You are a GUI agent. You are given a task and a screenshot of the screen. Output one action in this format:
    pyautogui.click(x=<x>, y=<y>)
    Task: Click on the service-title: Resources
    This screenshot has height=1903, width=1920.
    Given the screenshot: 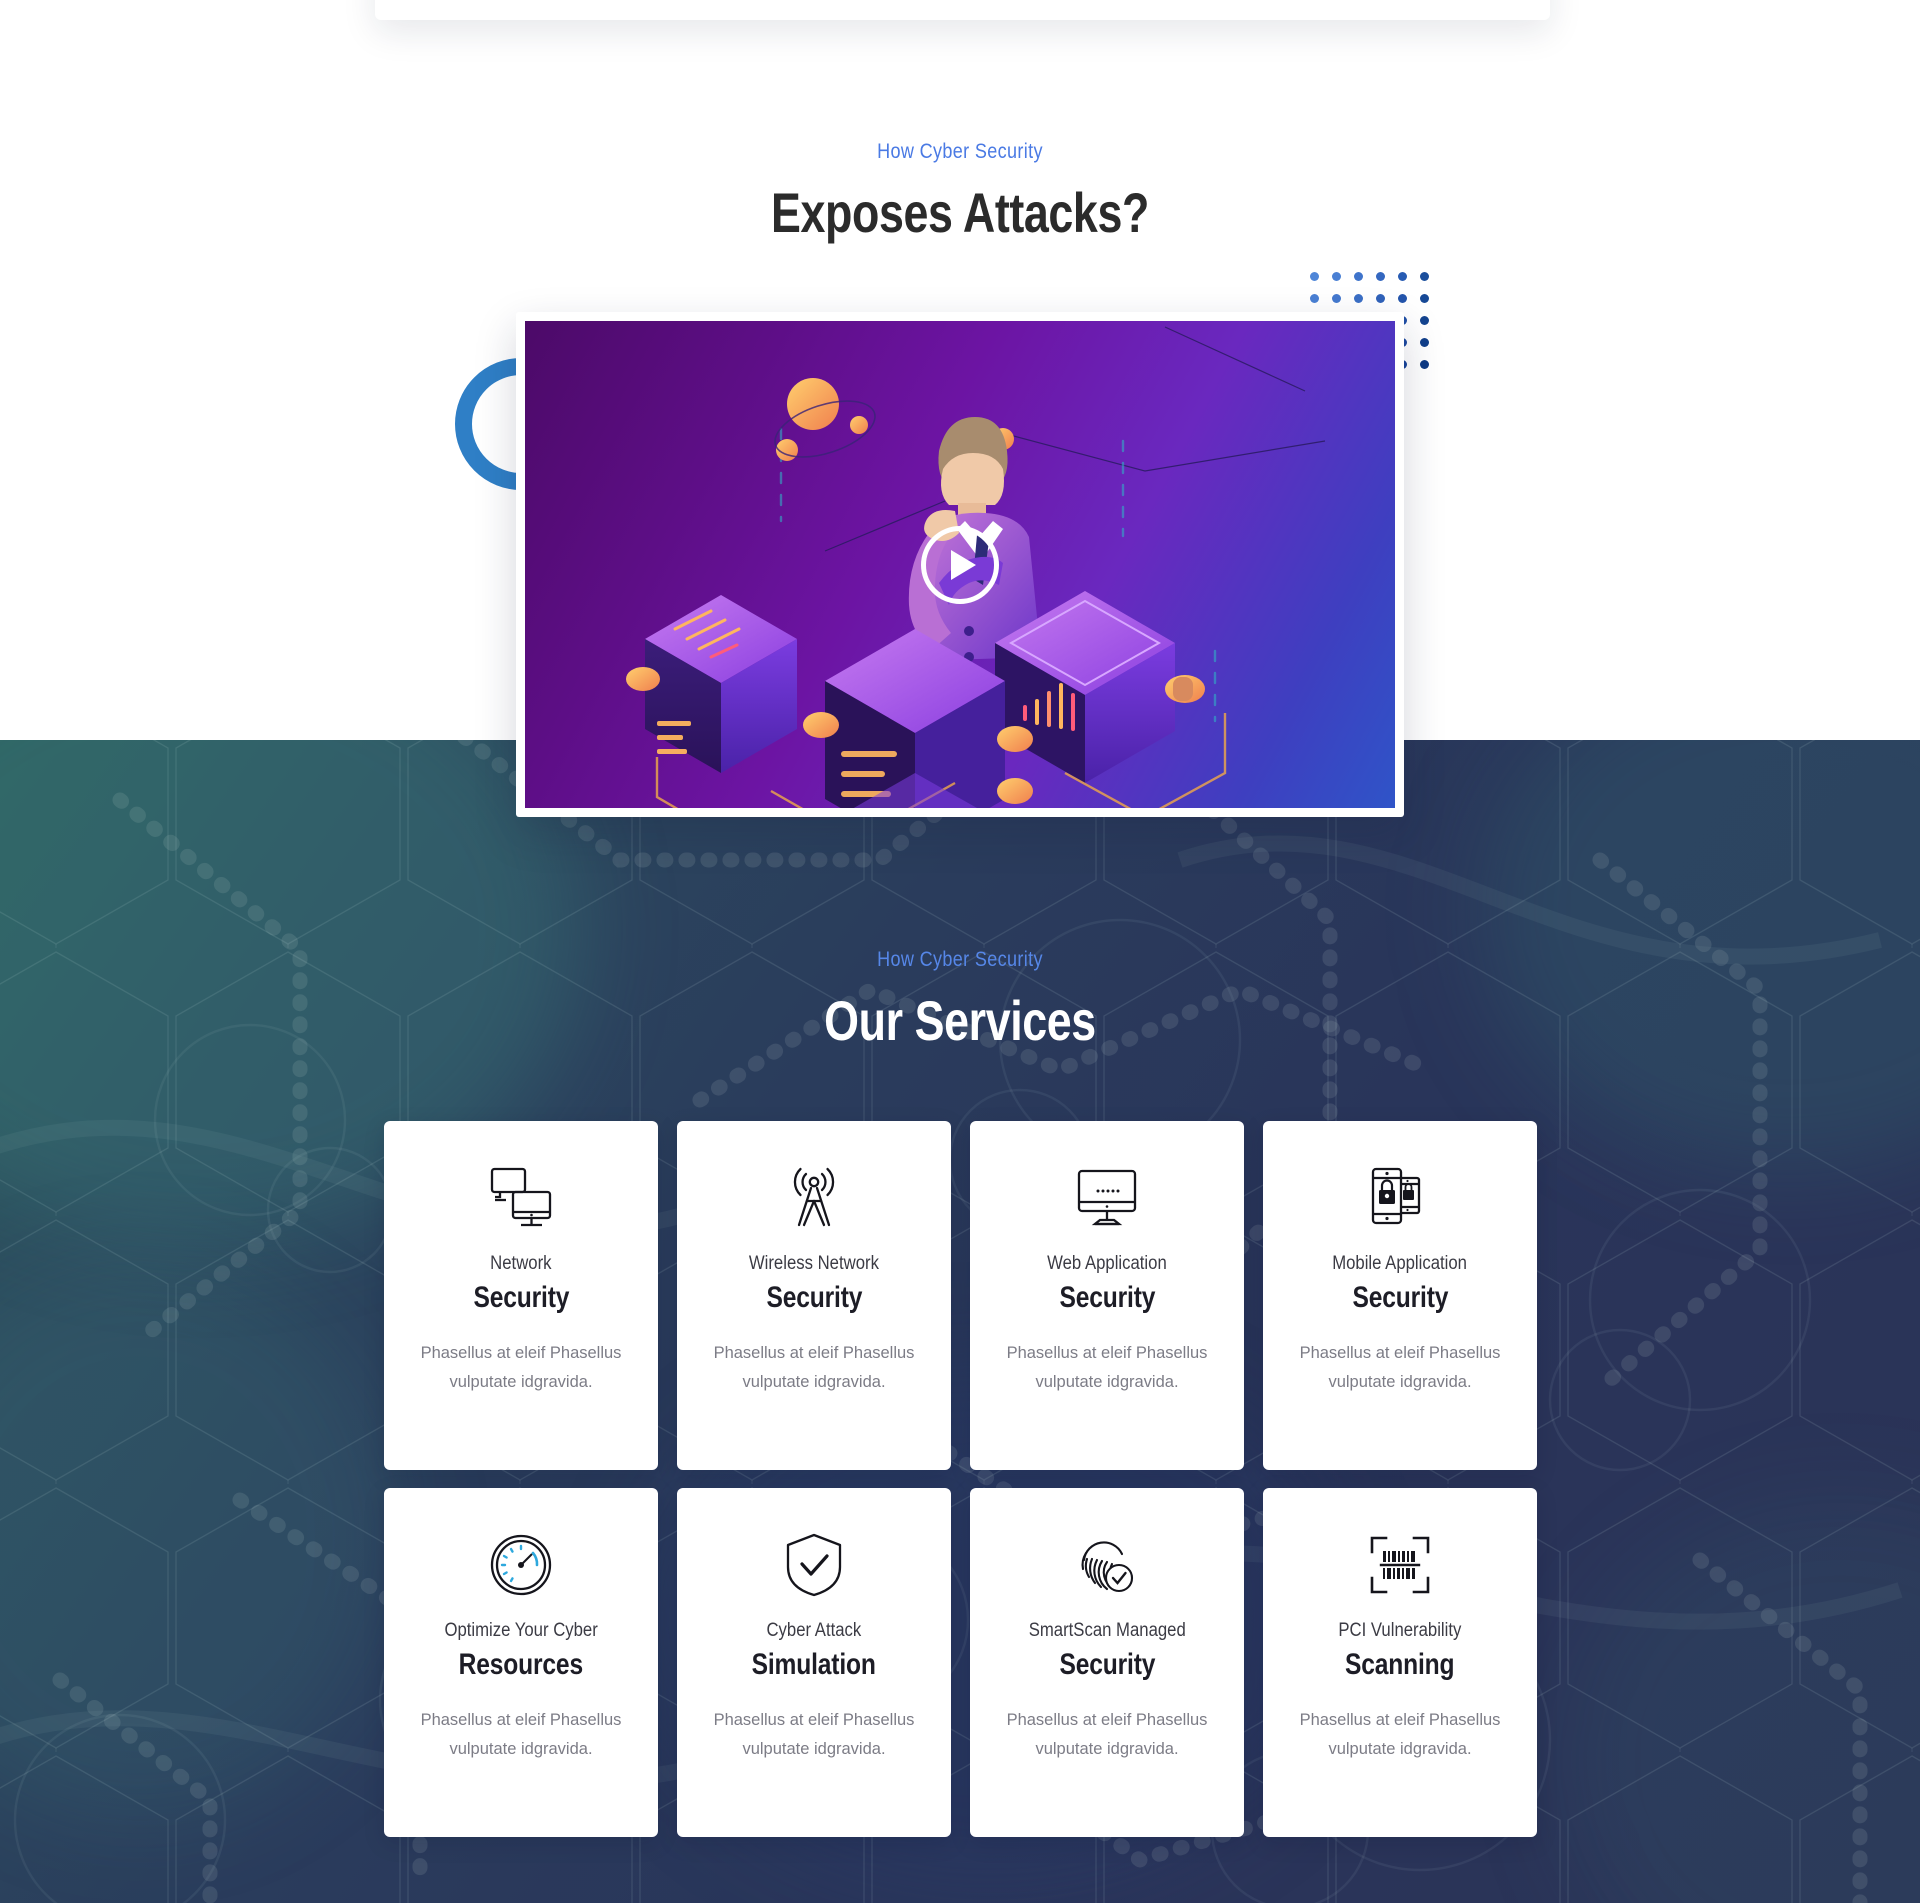 What is the action you would take?
    pyautogui.click(x=521, y=1664)
    